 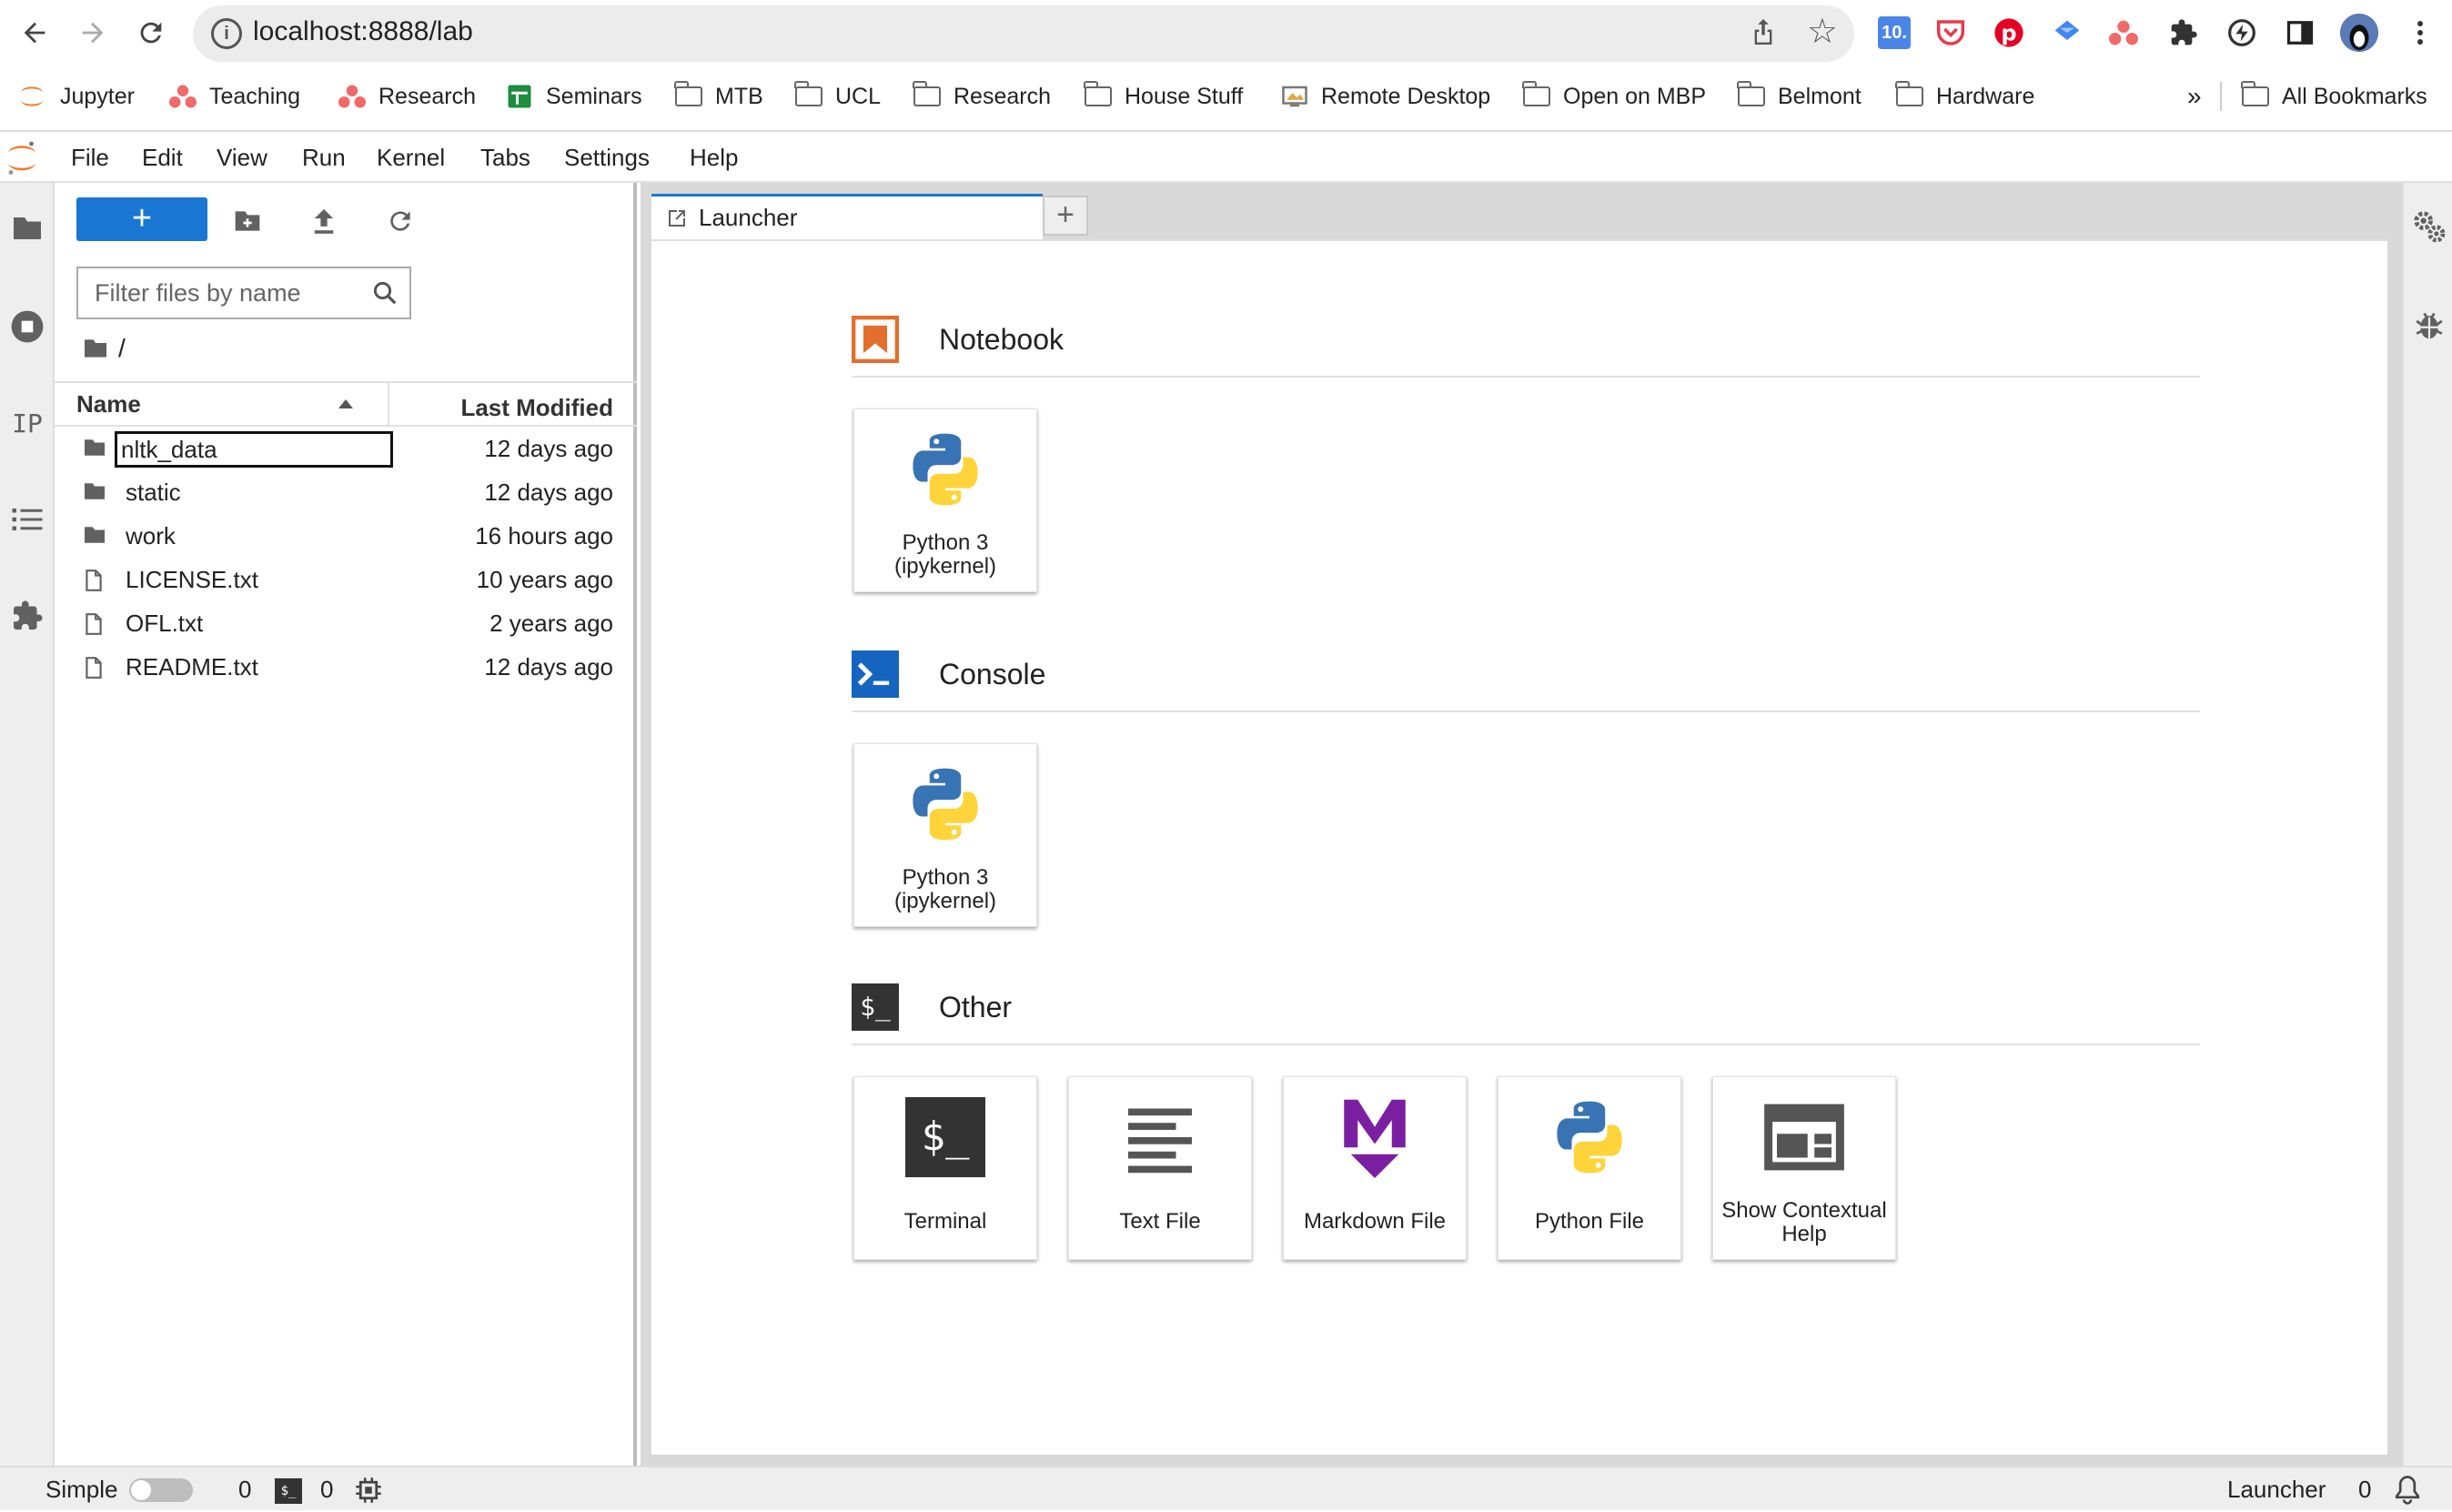 What do you see at coordinates (27, 616) in the screenshot?
I see `extension-manager-tab` at bounding box center [27, 616].